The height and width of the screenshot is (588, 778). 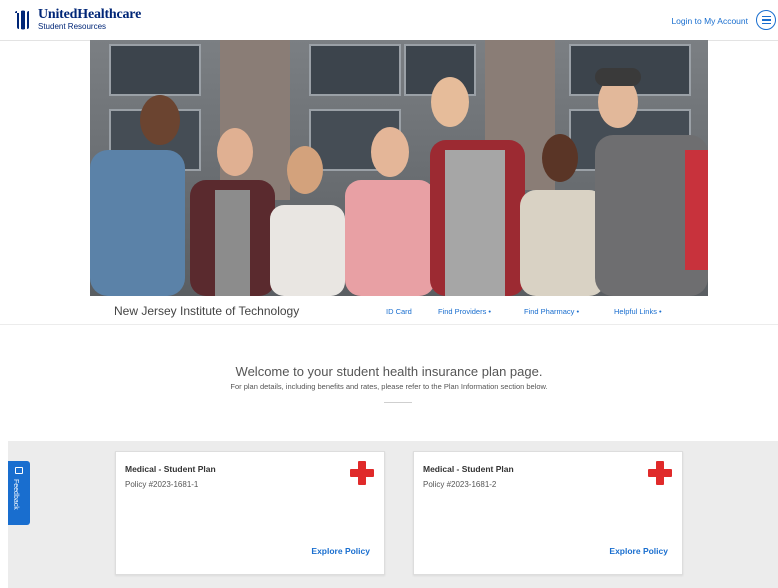 What do you see at coordinates (464, 311) in the screenshot?
I see `nav-link-find-providers: Find Providers •` at bounding box center [464, 311].